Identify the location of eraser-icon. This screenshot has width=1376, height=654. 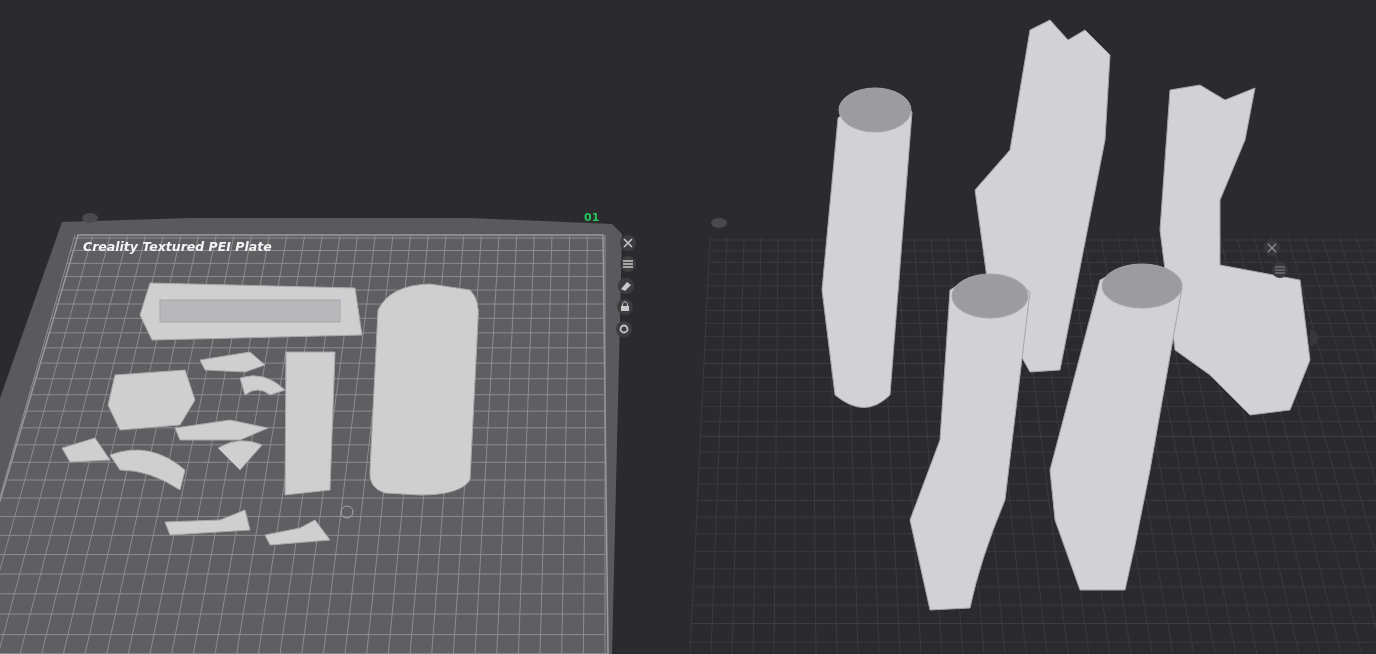
(626, 286).